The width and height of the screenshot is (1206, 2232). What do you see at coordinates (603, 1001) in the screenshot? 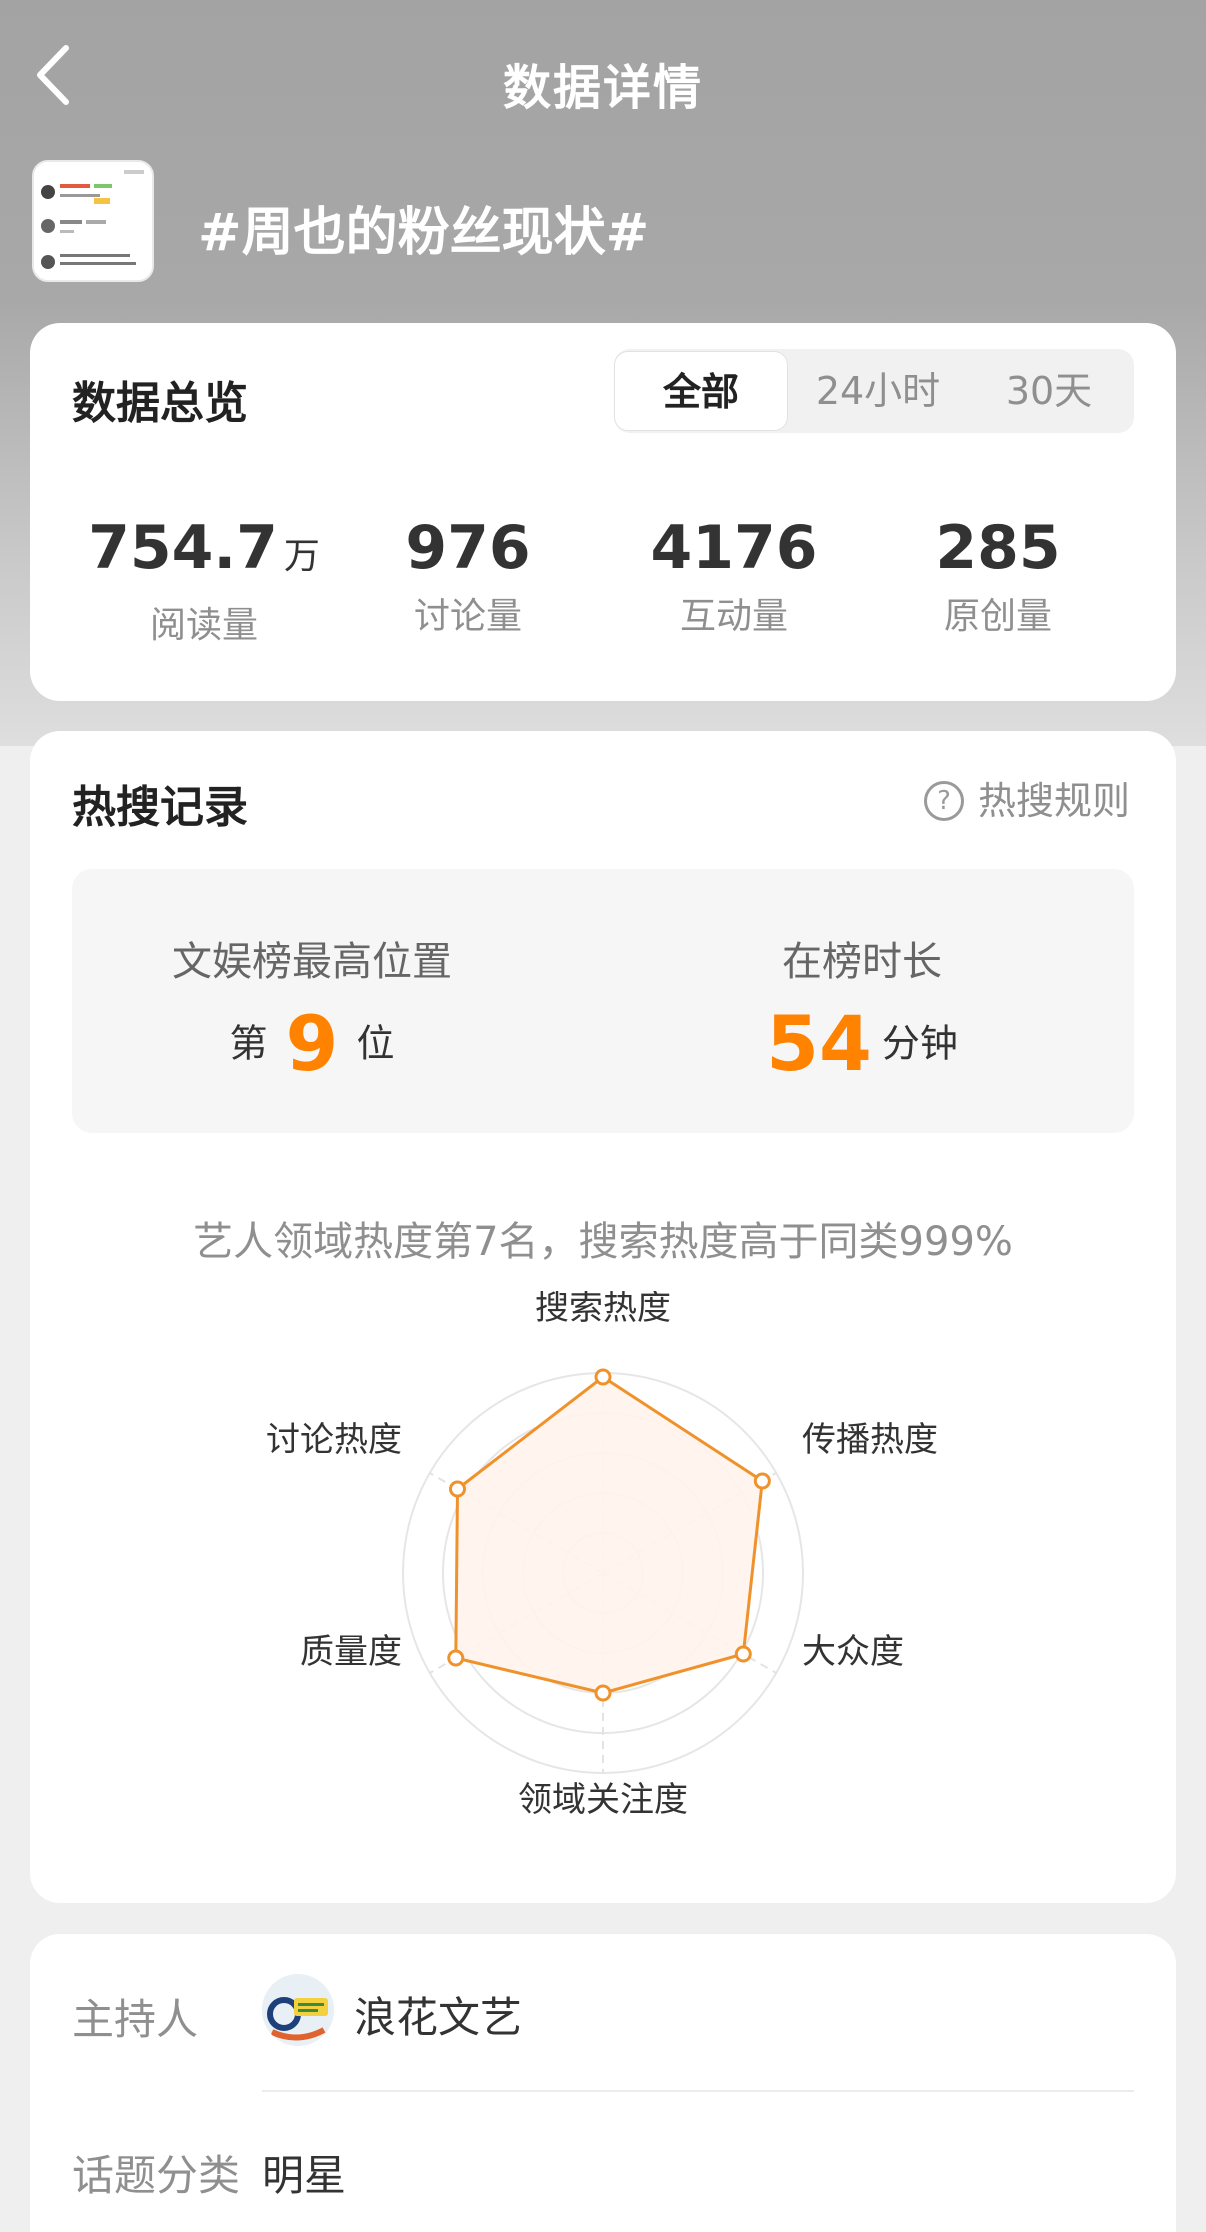
I see `hot-search-stats: 文娱榜最高位置 第9位 在榜时长 54 分钟` at bounding box center [603, 1001].